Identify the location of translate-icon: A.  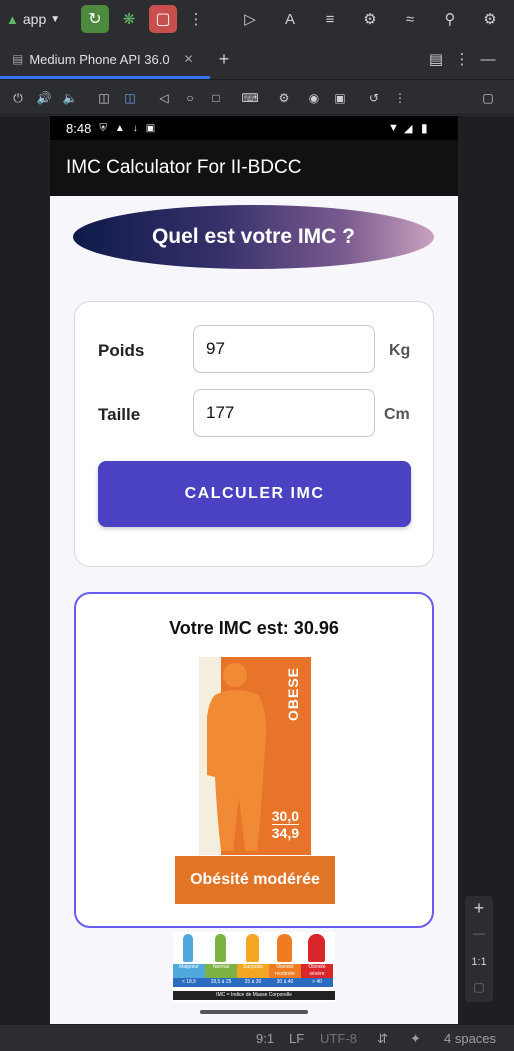
(290, 19).